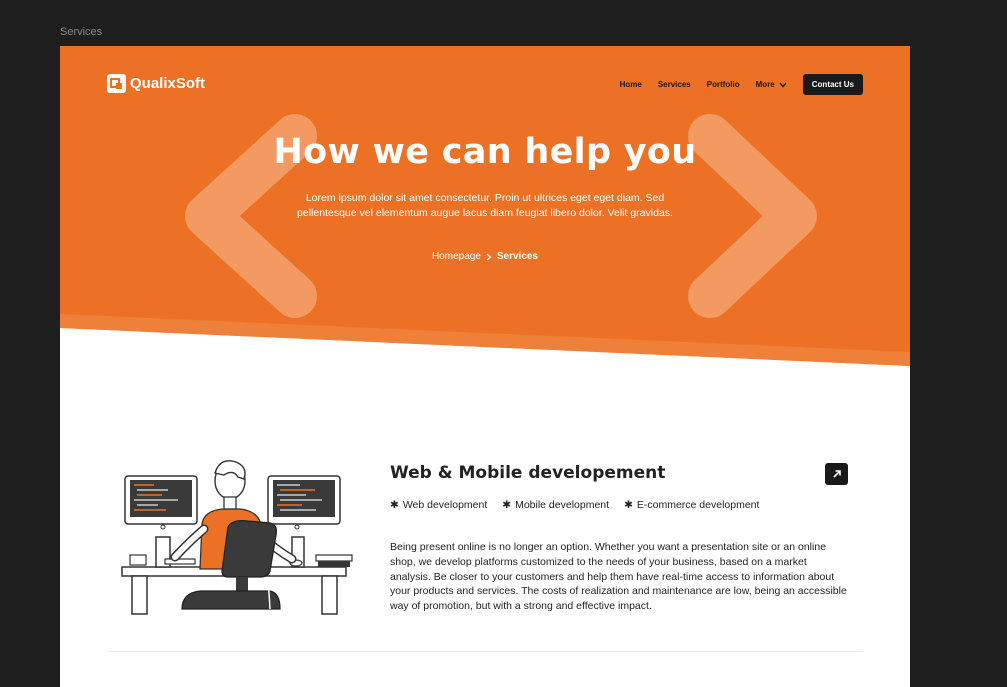 The image size is (1007, 687). What do you see at coordinates (485, 152) in the screenshot?
I see `hero-title: How we can help you` at bounding box center [485, 152].